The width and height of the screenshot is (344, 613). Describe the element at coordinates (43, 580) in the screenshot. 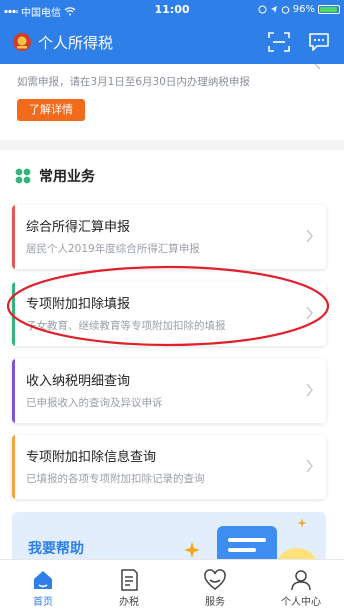

I see `home-icon` at that location.